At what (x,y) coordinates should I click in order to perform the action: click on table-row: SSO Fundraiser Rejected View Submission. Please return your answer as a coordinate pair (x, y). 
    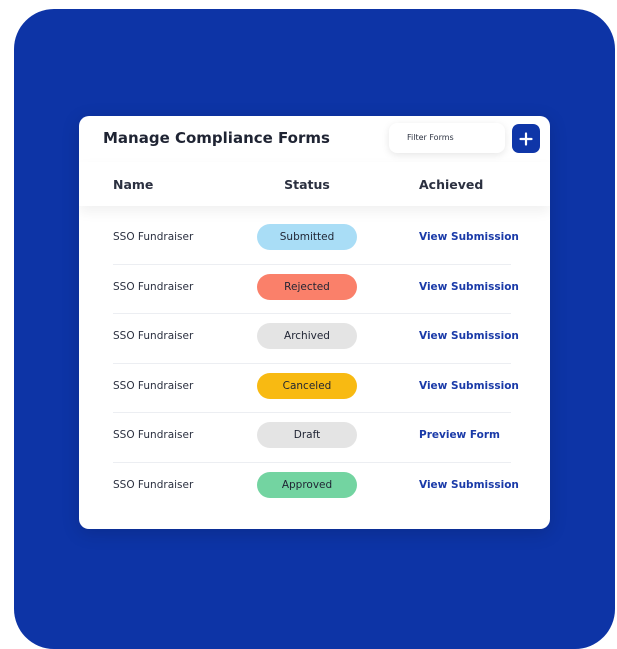
    Looking at the image, I should click on (316, 289).